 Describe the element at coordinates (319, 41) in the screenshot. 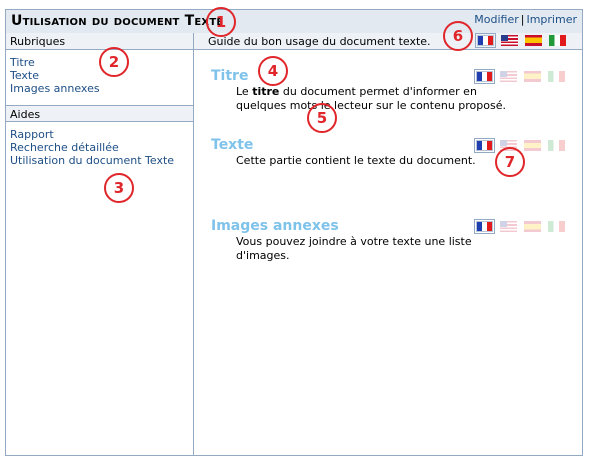

I see `main-heading: Guide du bon usage du document texte.` at that location.